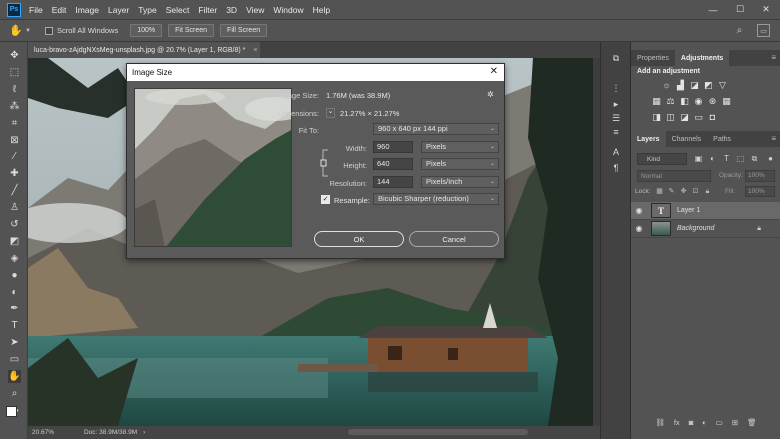  I want to click on frame-tool-icon: ⊠, so click(14, 140).